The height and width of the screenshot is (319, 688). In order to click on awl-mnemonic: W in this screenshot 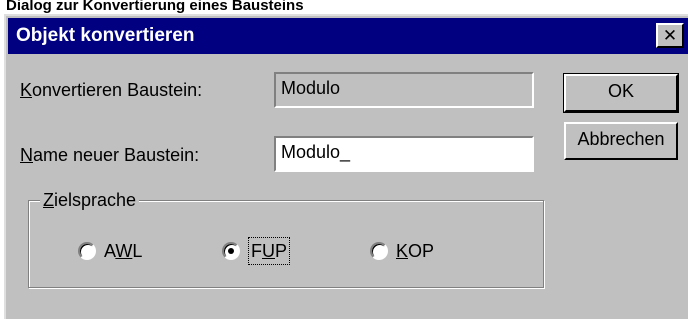, I will do `click(124, 251)`.